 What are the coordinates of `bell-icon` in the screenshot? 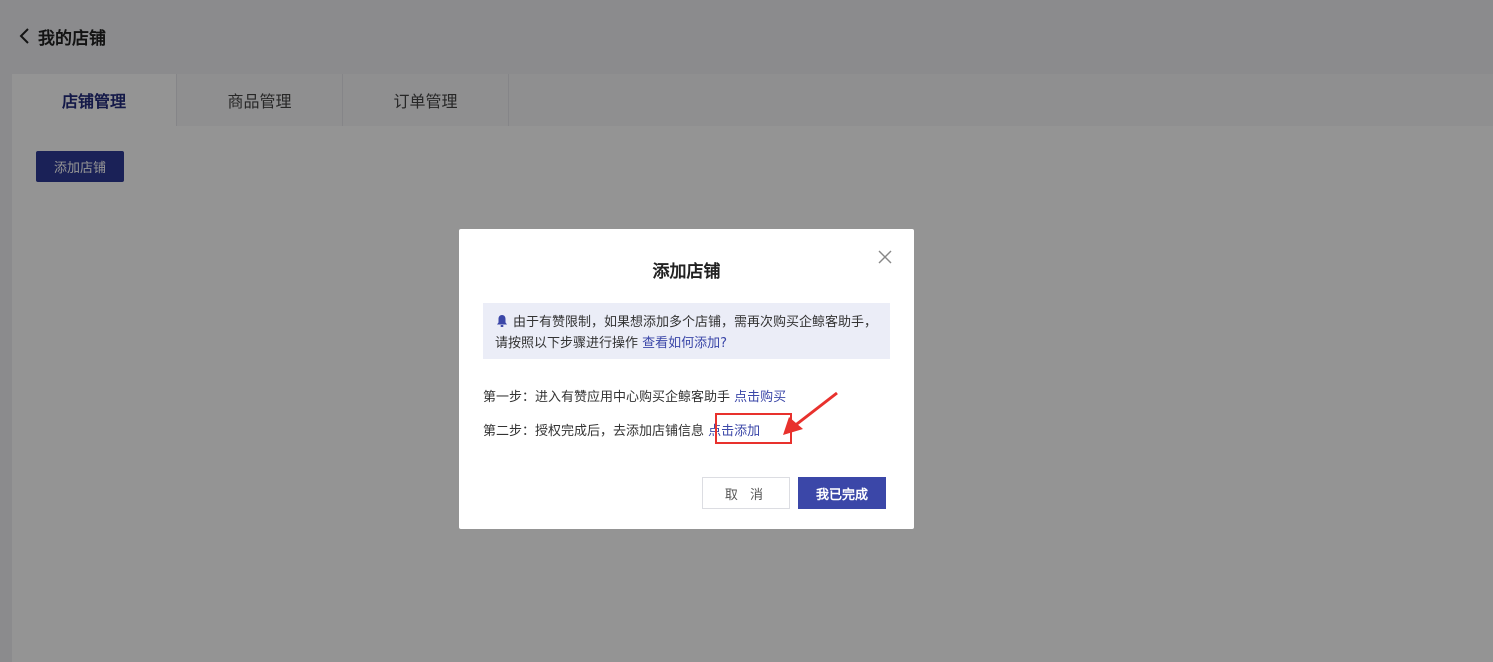 It's located at (502, 321).